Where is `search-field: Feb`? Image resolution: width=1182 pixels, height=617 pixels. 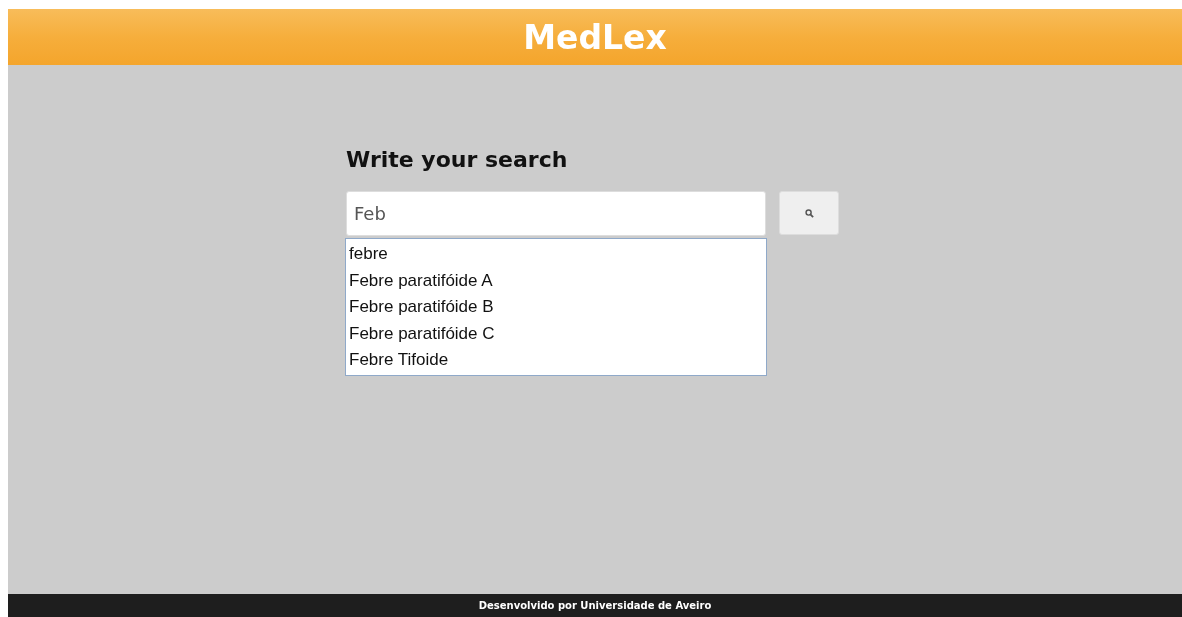 search-field: Feb is located at coordinates (556, 213).